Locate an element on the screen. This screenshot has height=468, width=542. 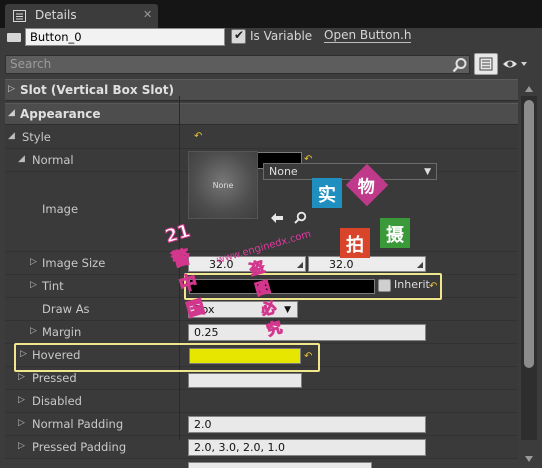
widget-name-input: Button_0 is located at coordinates (125, 37).